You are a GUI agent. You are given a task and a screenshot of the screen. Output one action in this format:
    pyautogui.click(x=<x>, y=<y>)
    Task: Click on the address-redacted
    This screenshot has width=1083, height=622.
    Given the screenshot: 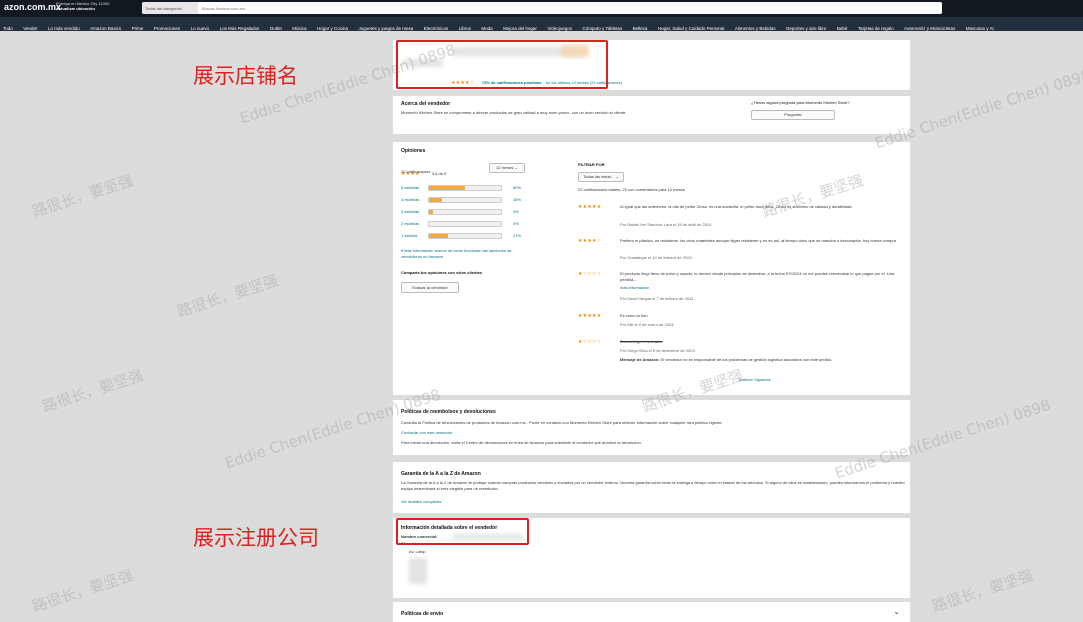 What is the action you would take?
    pyautogui.click(x=418, y=571)
    